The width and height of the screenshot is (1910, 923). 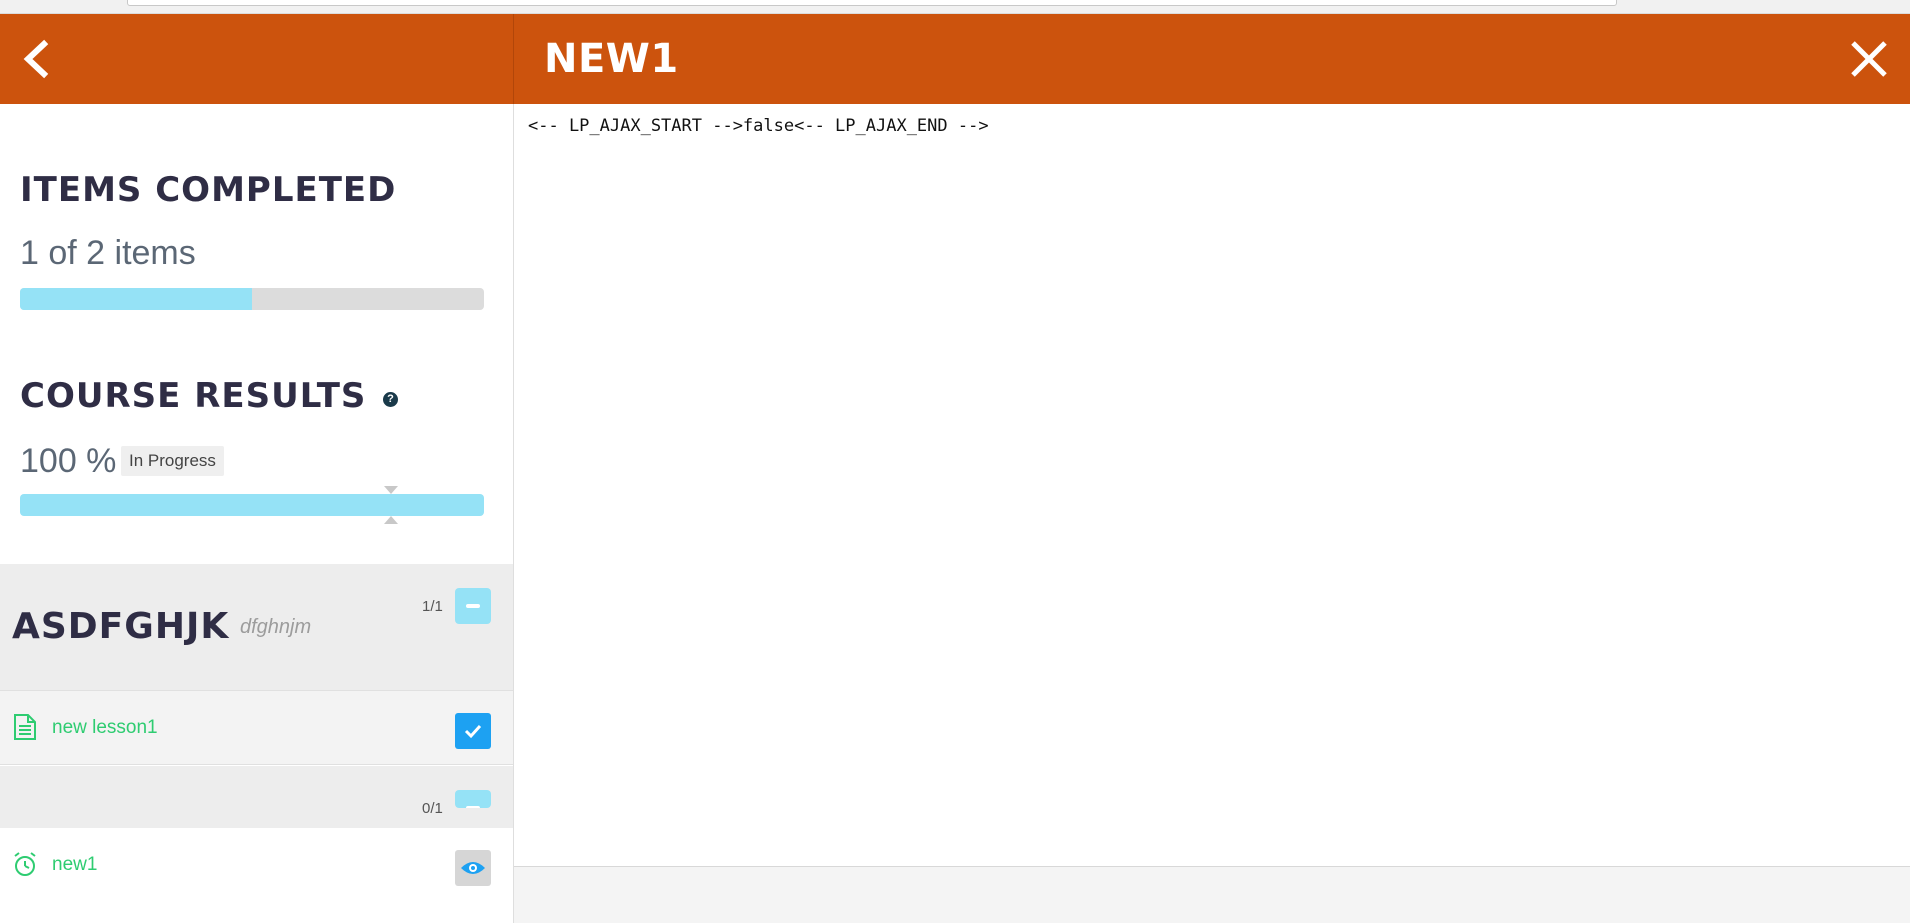 What do you see at coordinates (25, 864) in the screenshot?
I see `alarm-clock-icon` at bounding box center [25, 864].